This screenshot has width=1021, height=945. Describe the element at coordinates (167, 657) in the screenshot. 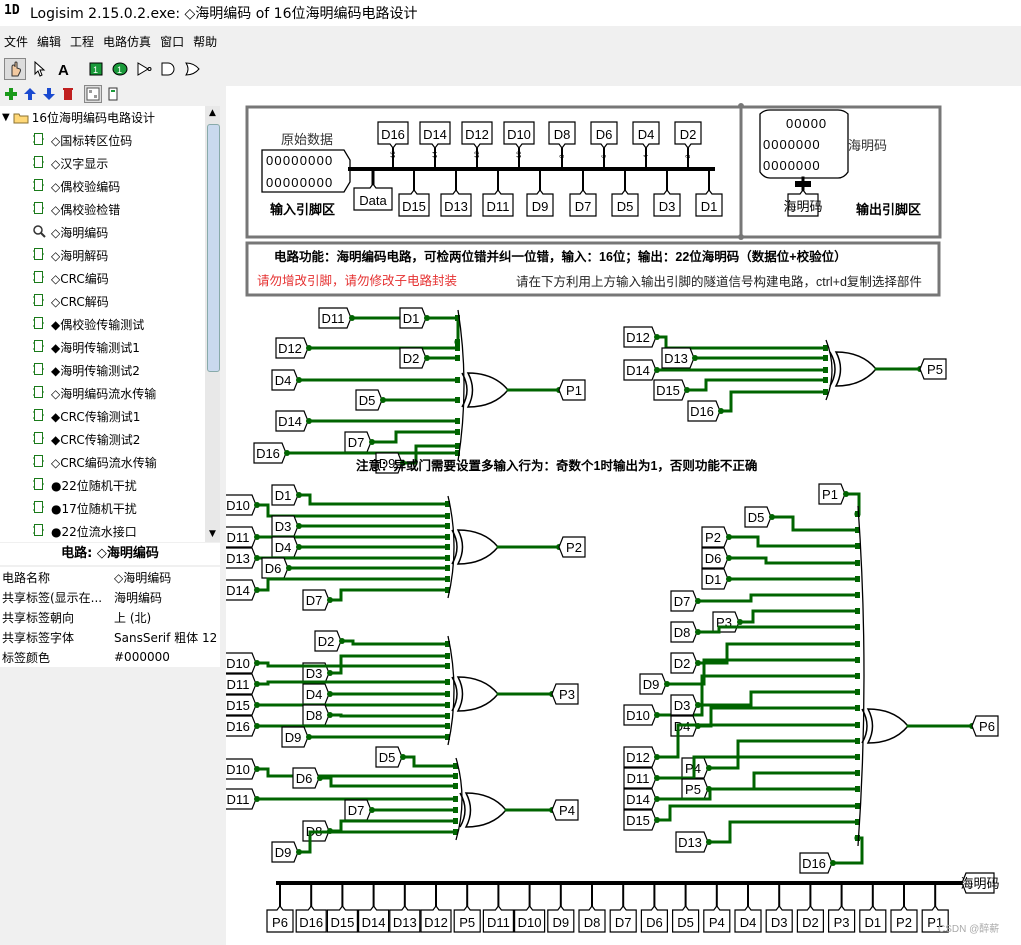

I see `property-value: #000000` at that location.